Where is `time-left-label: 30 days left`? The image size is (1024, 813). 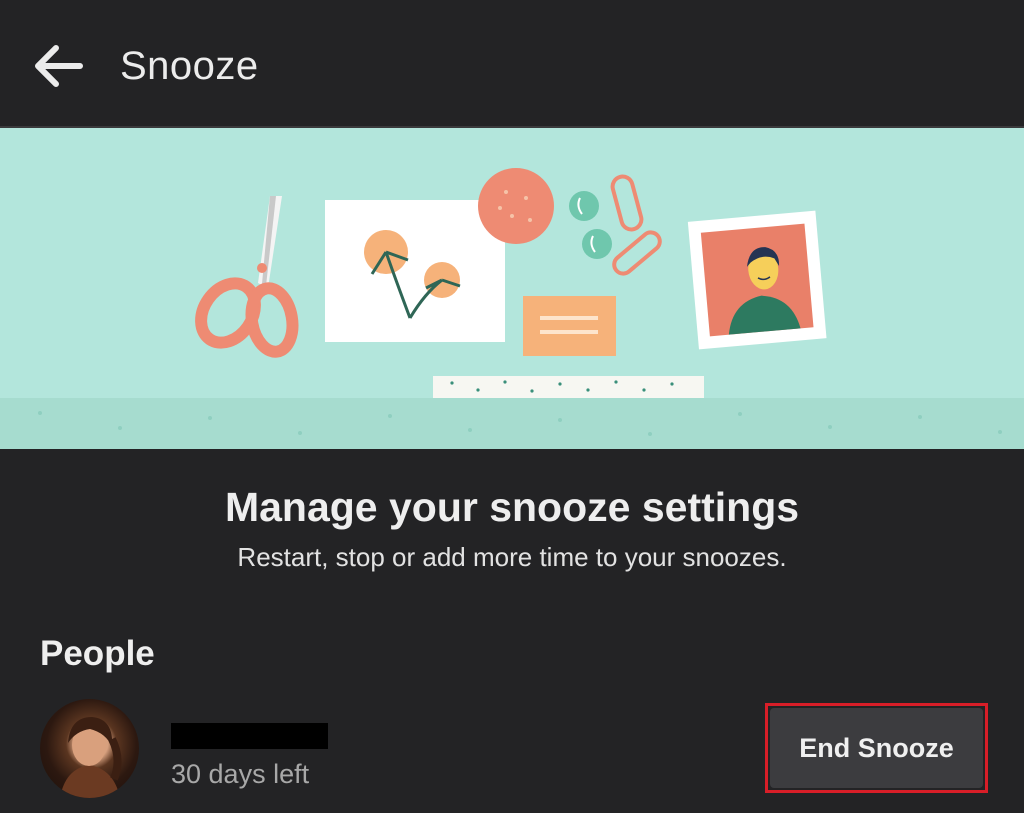
time-left-label: 30 days left is located at coordinates (240, 774).